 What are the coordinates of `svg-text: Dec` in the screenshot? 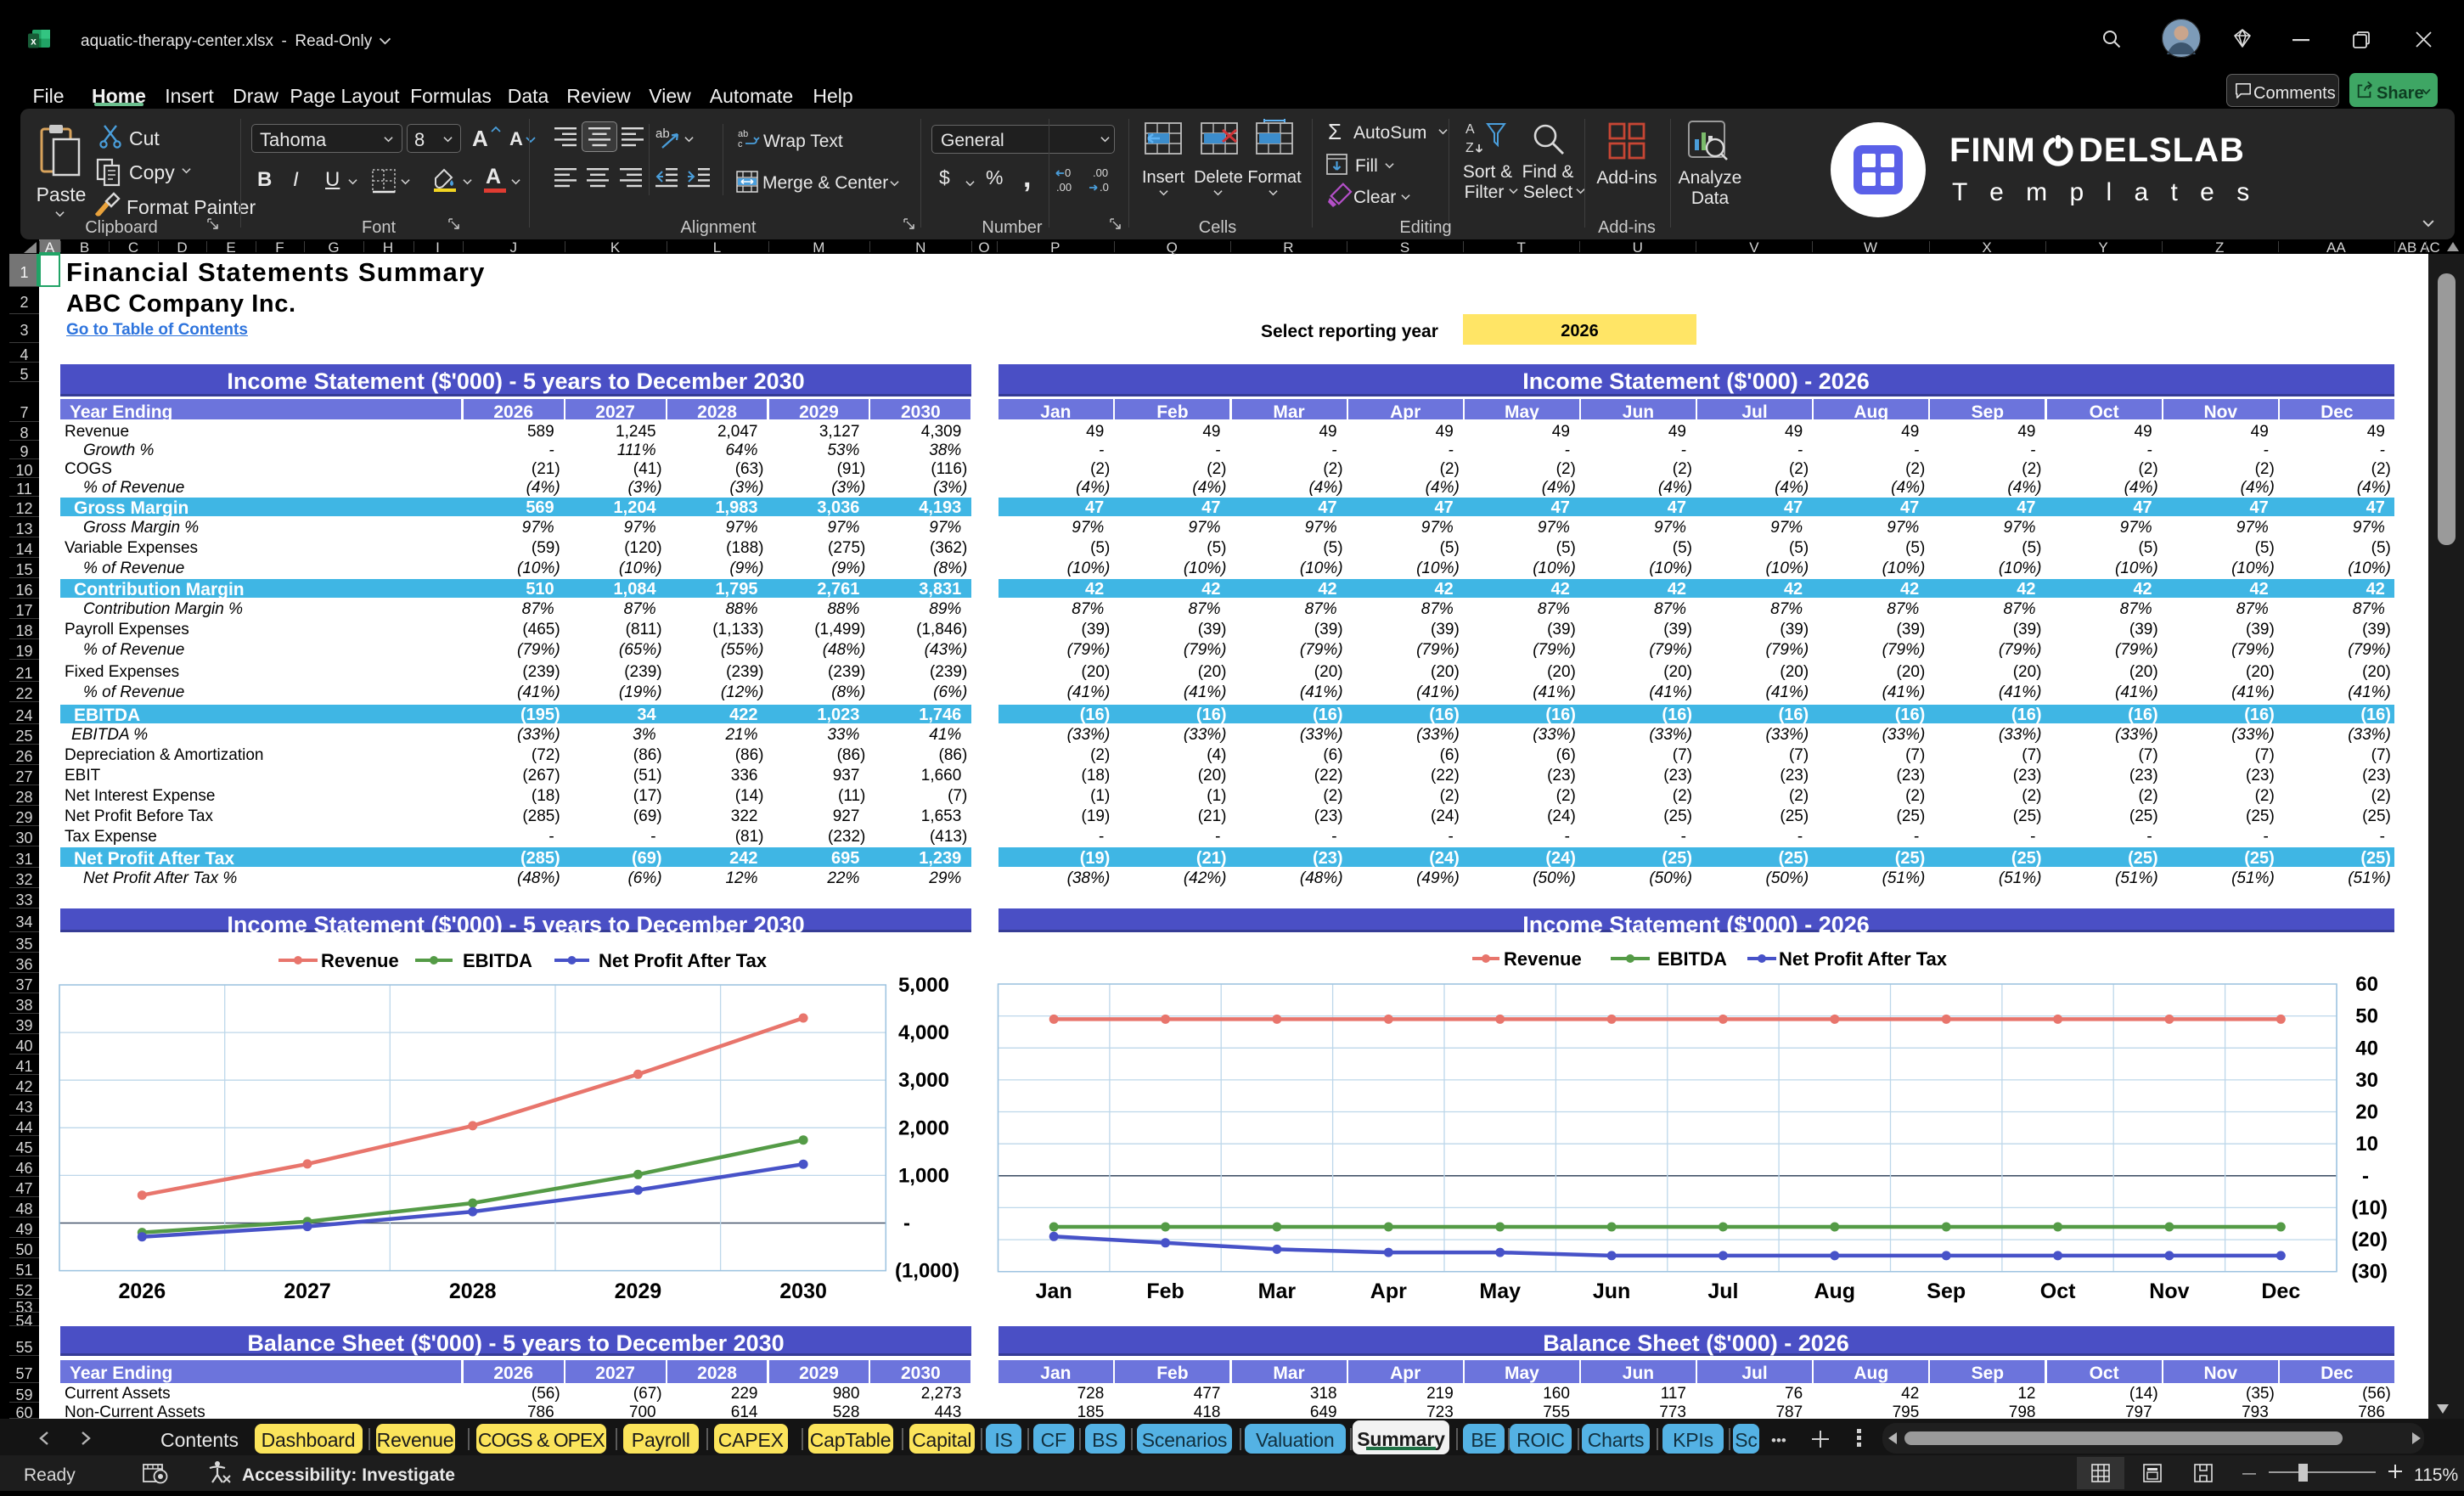 It's located at (2280, 1291).